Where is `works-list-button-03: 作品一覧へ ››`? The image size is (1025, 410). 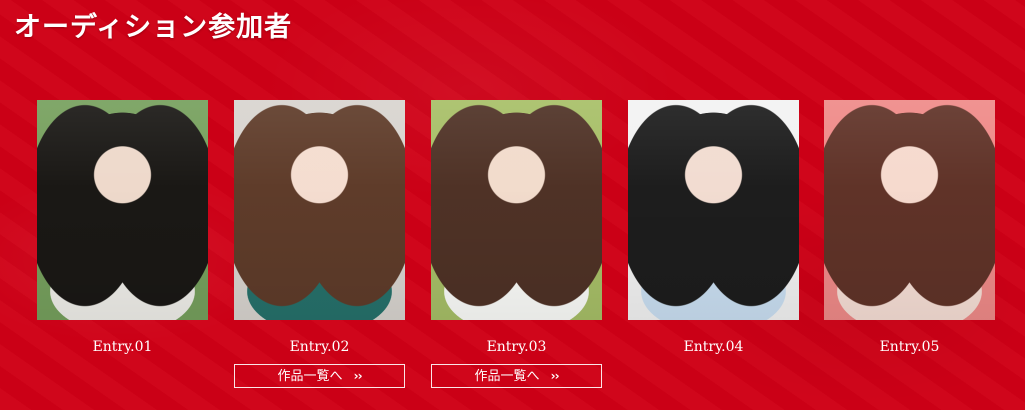 works-list-button-03: 作品一覧へ ›› is located at coordinates (516, 376).